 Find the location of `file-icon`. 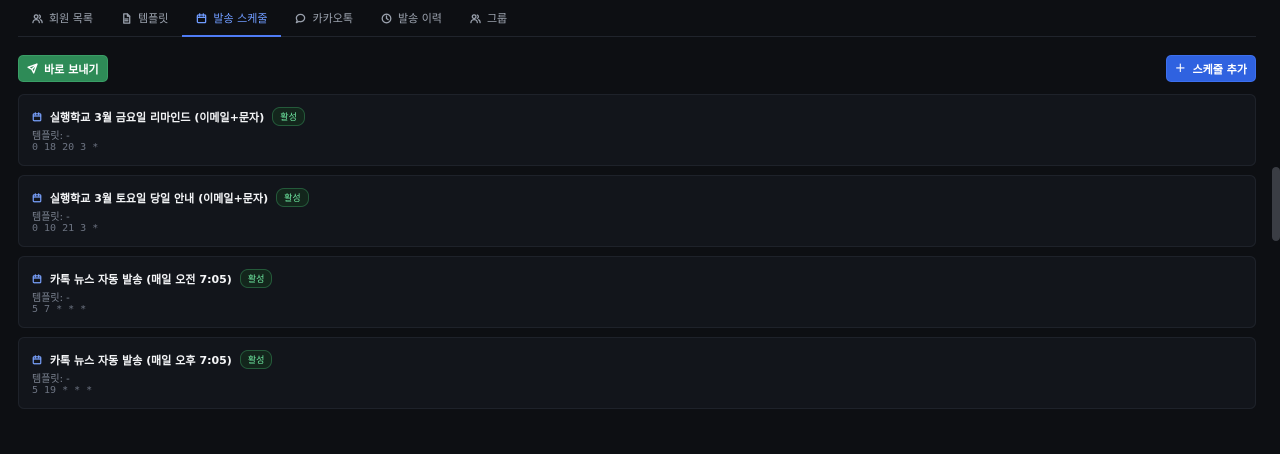

file-icon is located at coordinates (127, 18).